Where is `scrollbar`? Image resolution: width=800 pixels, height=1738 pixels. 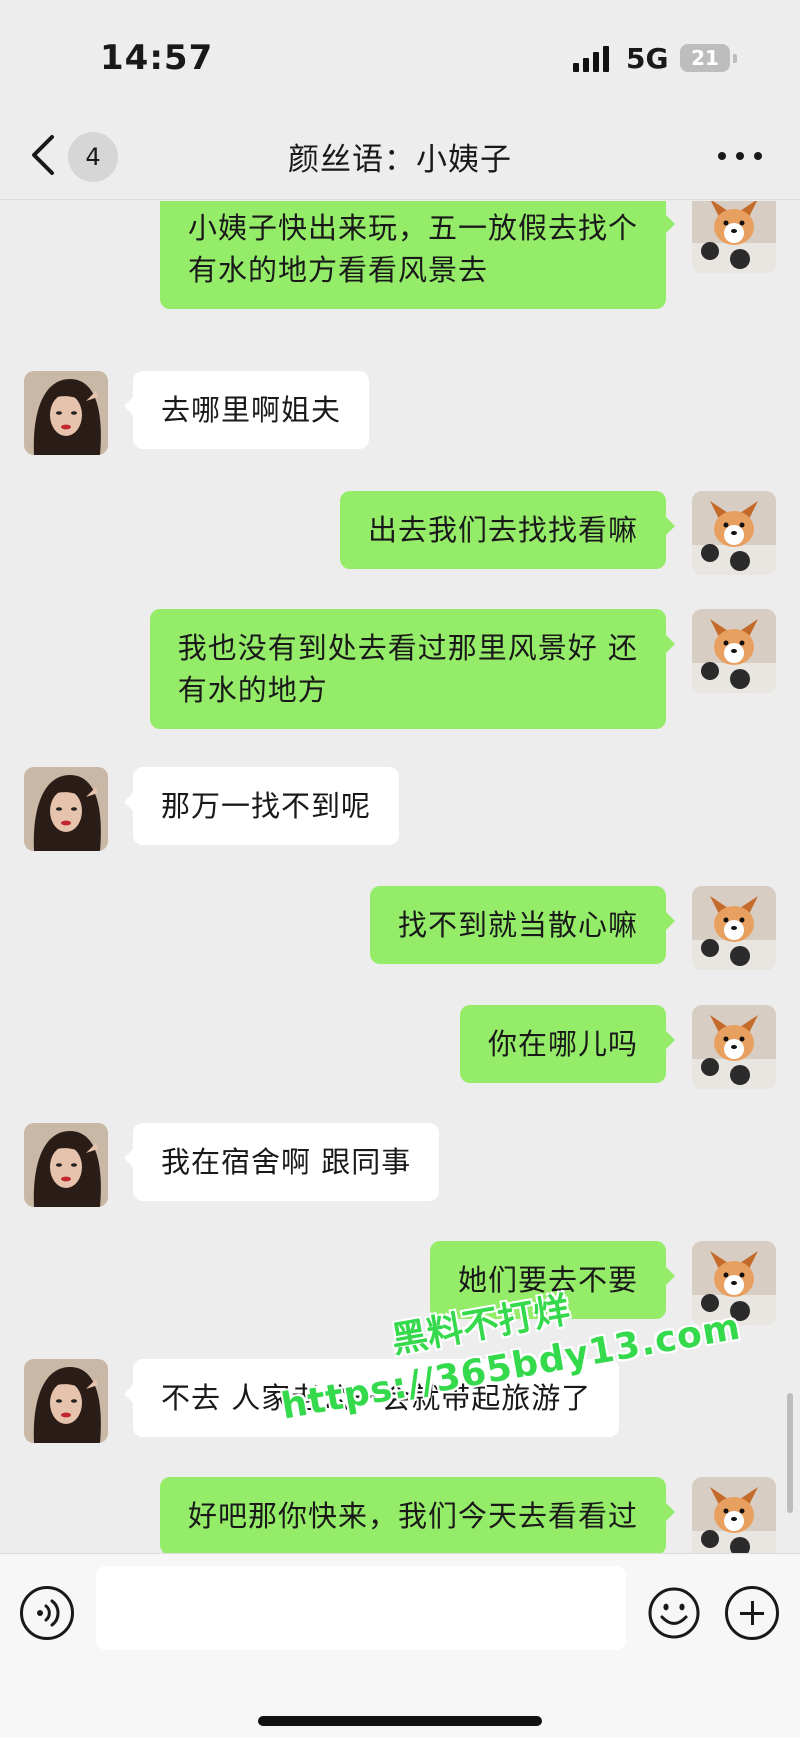
scrollbar is located at coordinates (790, 1453).